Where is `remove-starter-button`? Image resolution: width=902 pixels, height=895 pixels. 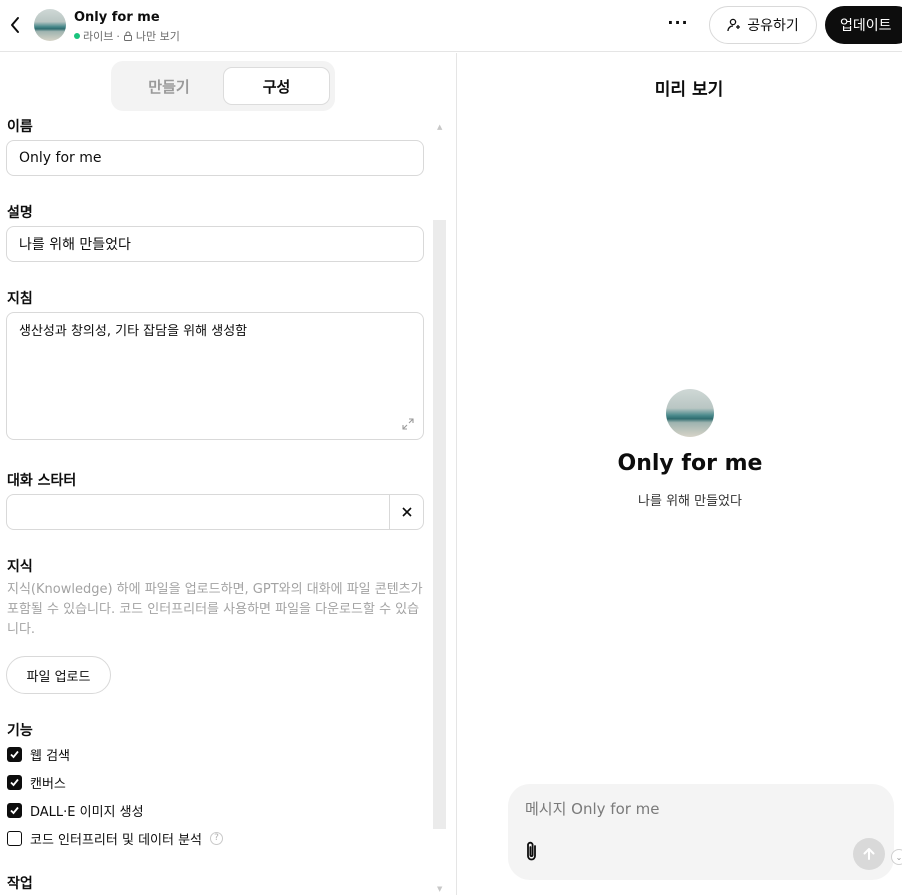 remove-starter-button is located at coordinates (406, 512).